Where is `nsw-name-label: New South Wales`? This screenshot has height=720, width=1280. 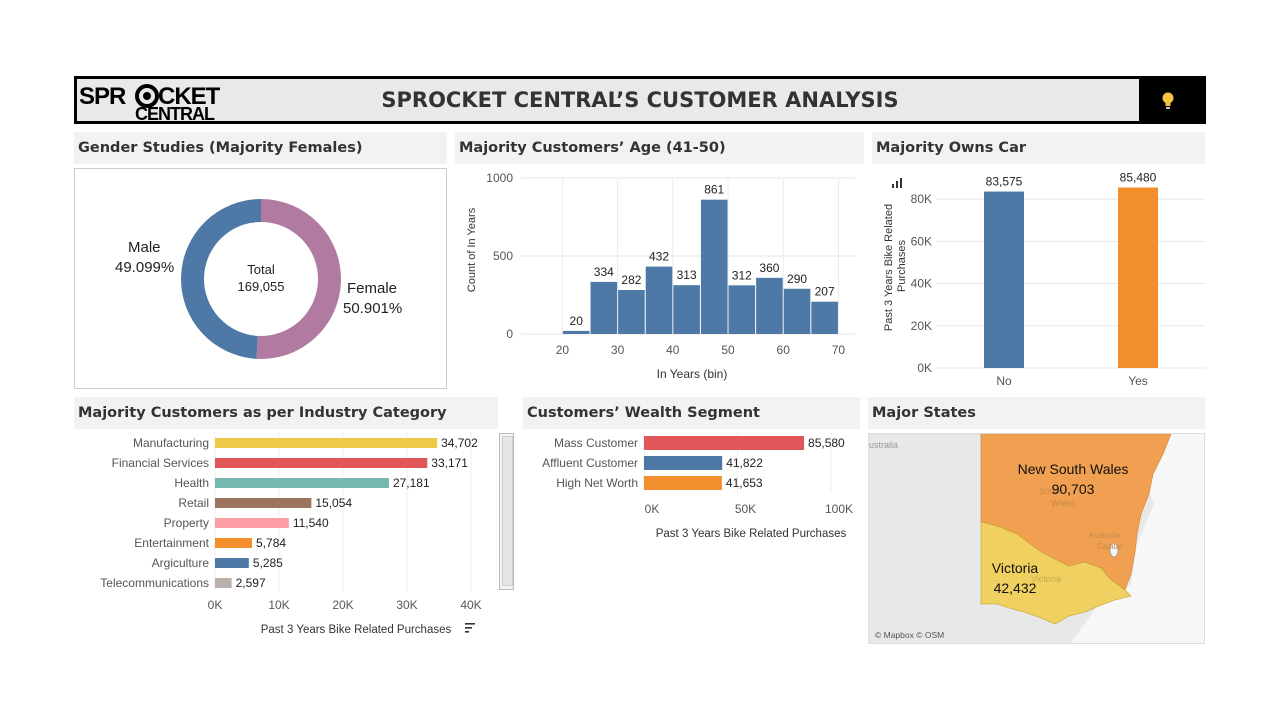 nsw-name-label: New South Wales is located at coordinates (1073, 469).